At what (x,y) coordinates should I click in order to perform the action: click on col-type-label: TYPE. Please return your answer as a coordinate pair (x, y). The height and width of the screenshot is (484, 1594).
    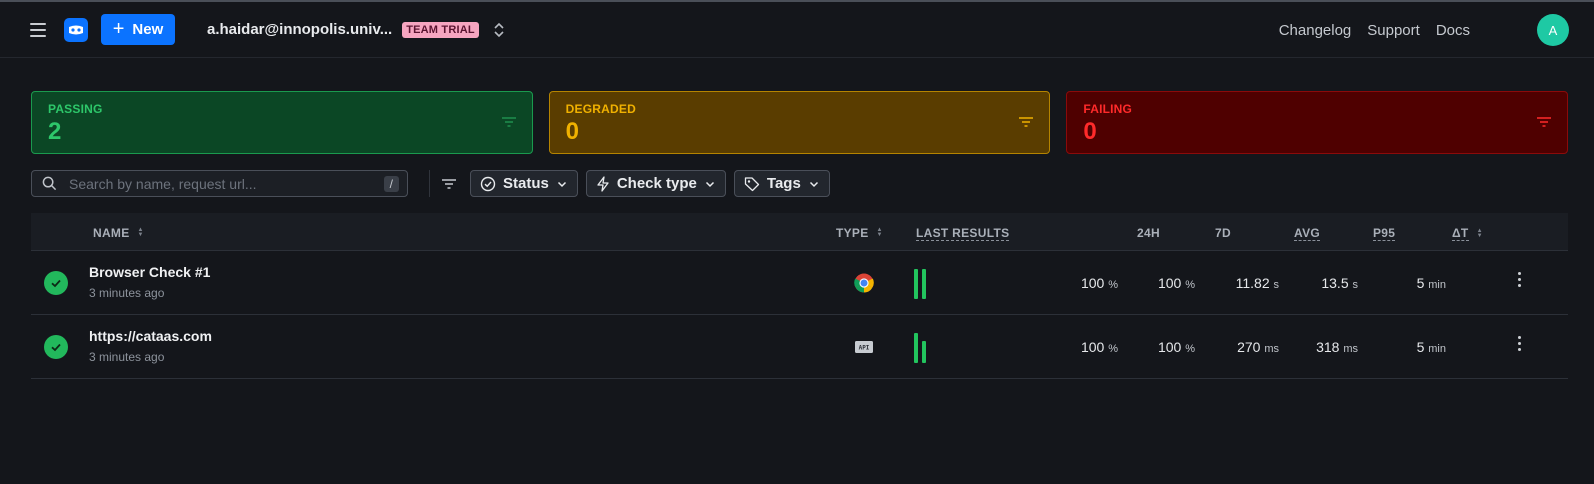
    Looking at the image, I should click on (852, 233).